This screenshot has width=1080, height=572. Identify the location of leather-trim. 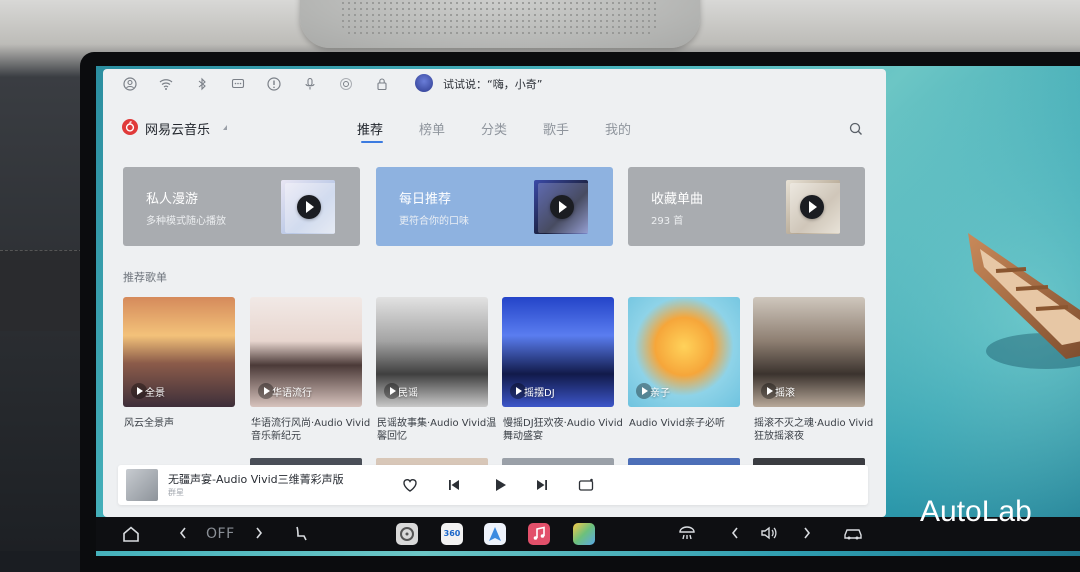
(41, 290).